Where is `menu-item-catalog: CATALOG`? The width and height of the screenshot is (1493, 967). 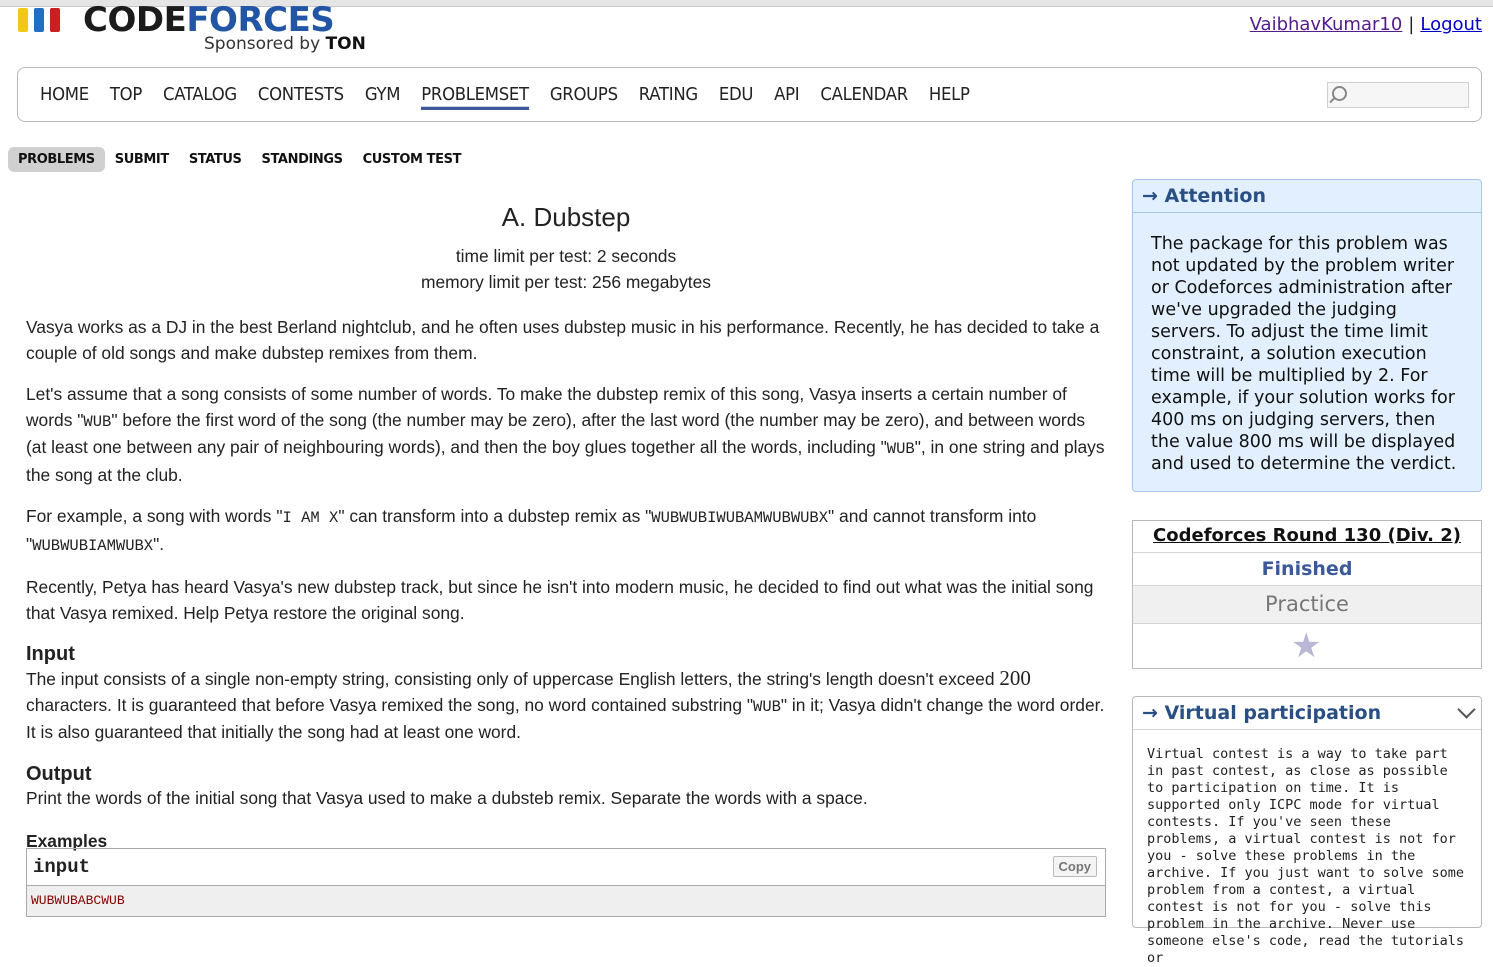 menu-item-catalog: CATALOG is located at coordinates (200, 97).